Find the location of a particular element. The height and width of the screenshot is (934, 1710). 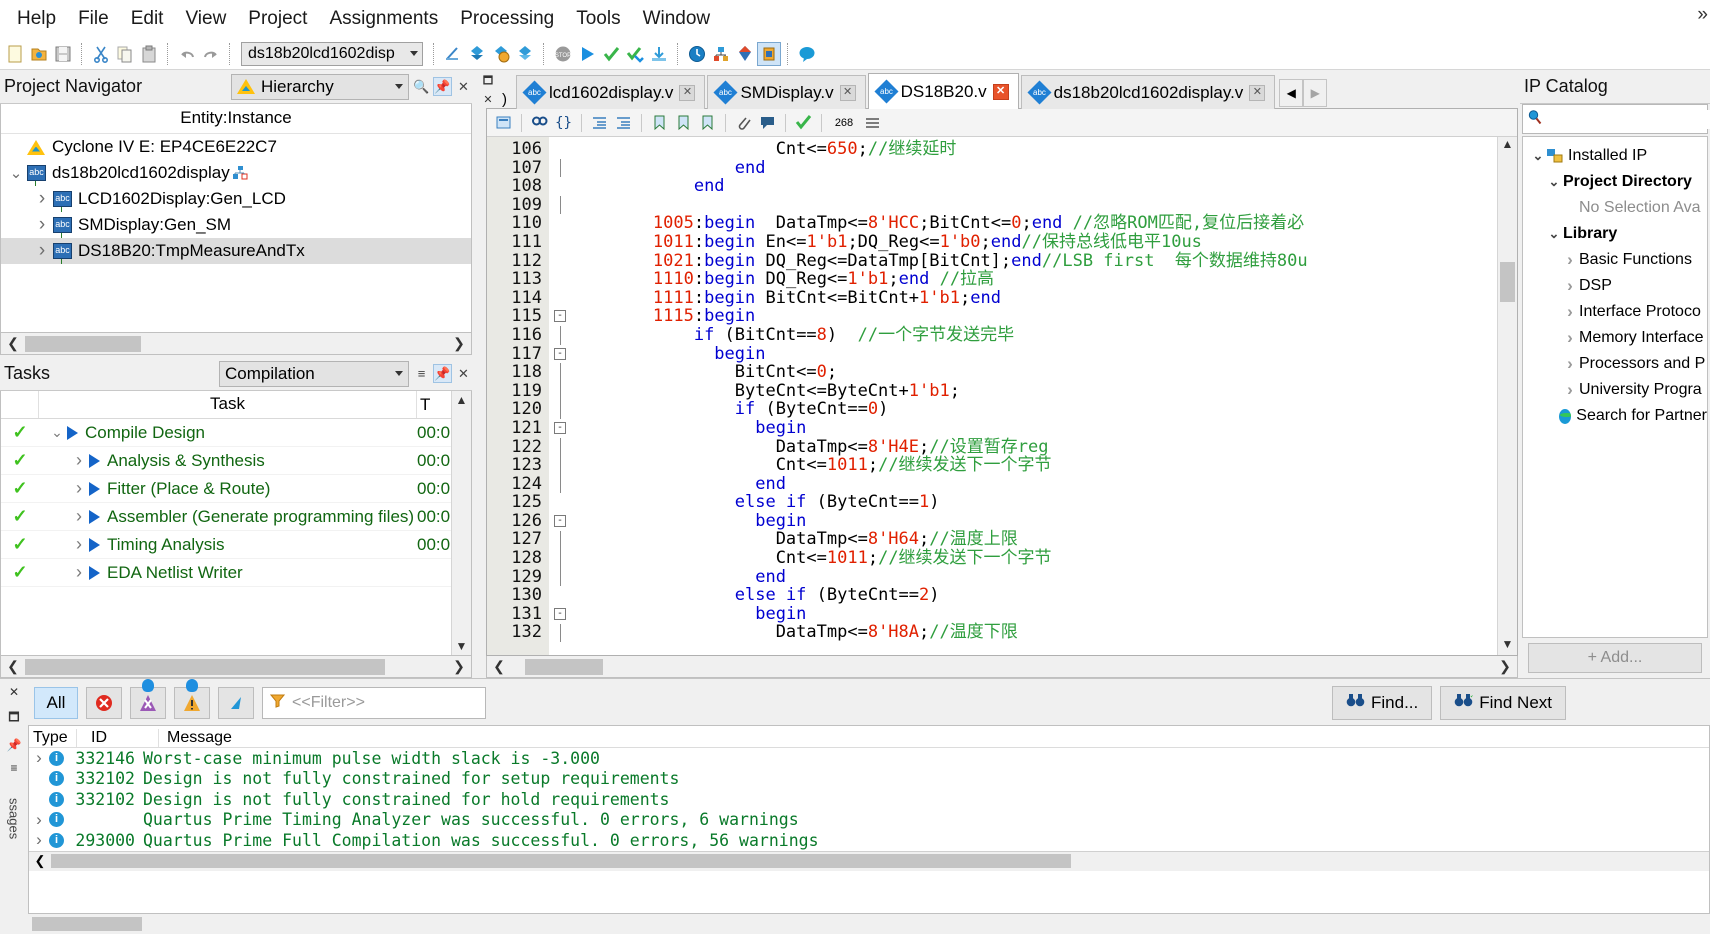

ip-catalog-node: › University Progra is located at coordinates (1615, 390).